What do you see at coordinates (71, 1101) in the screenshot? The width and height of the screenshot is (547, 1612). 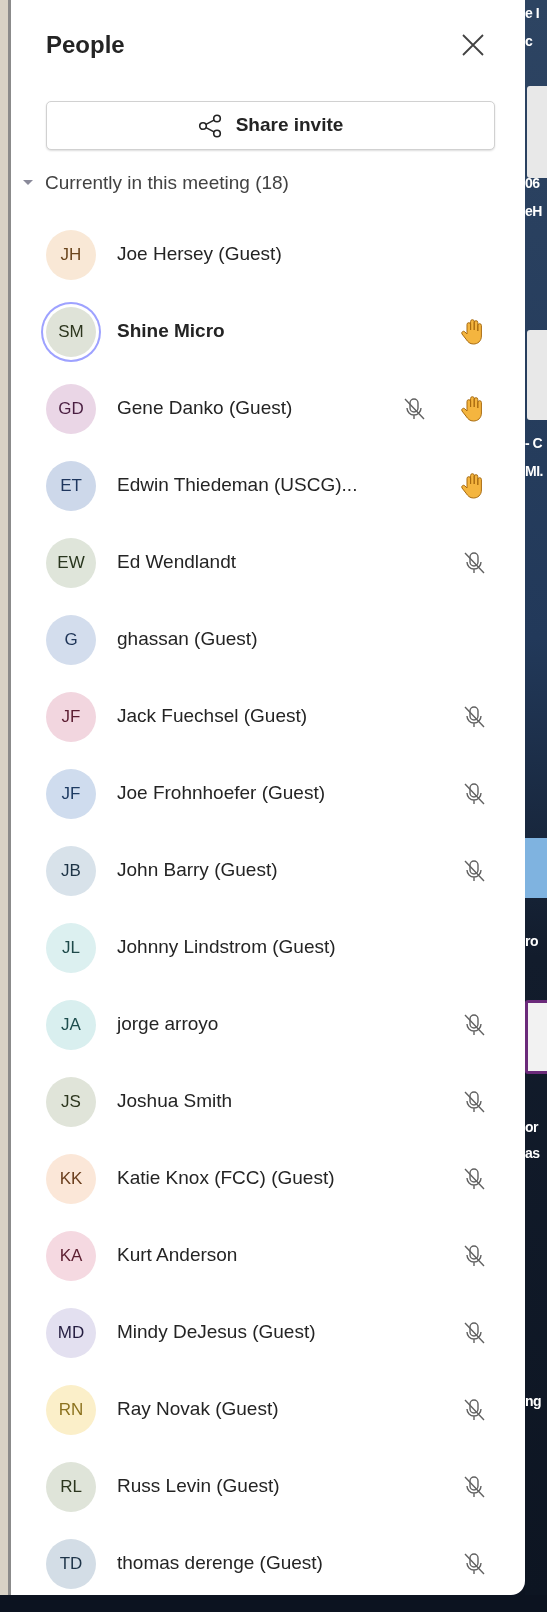 I see `avatar: JS` at bounding box center [71, 1101].